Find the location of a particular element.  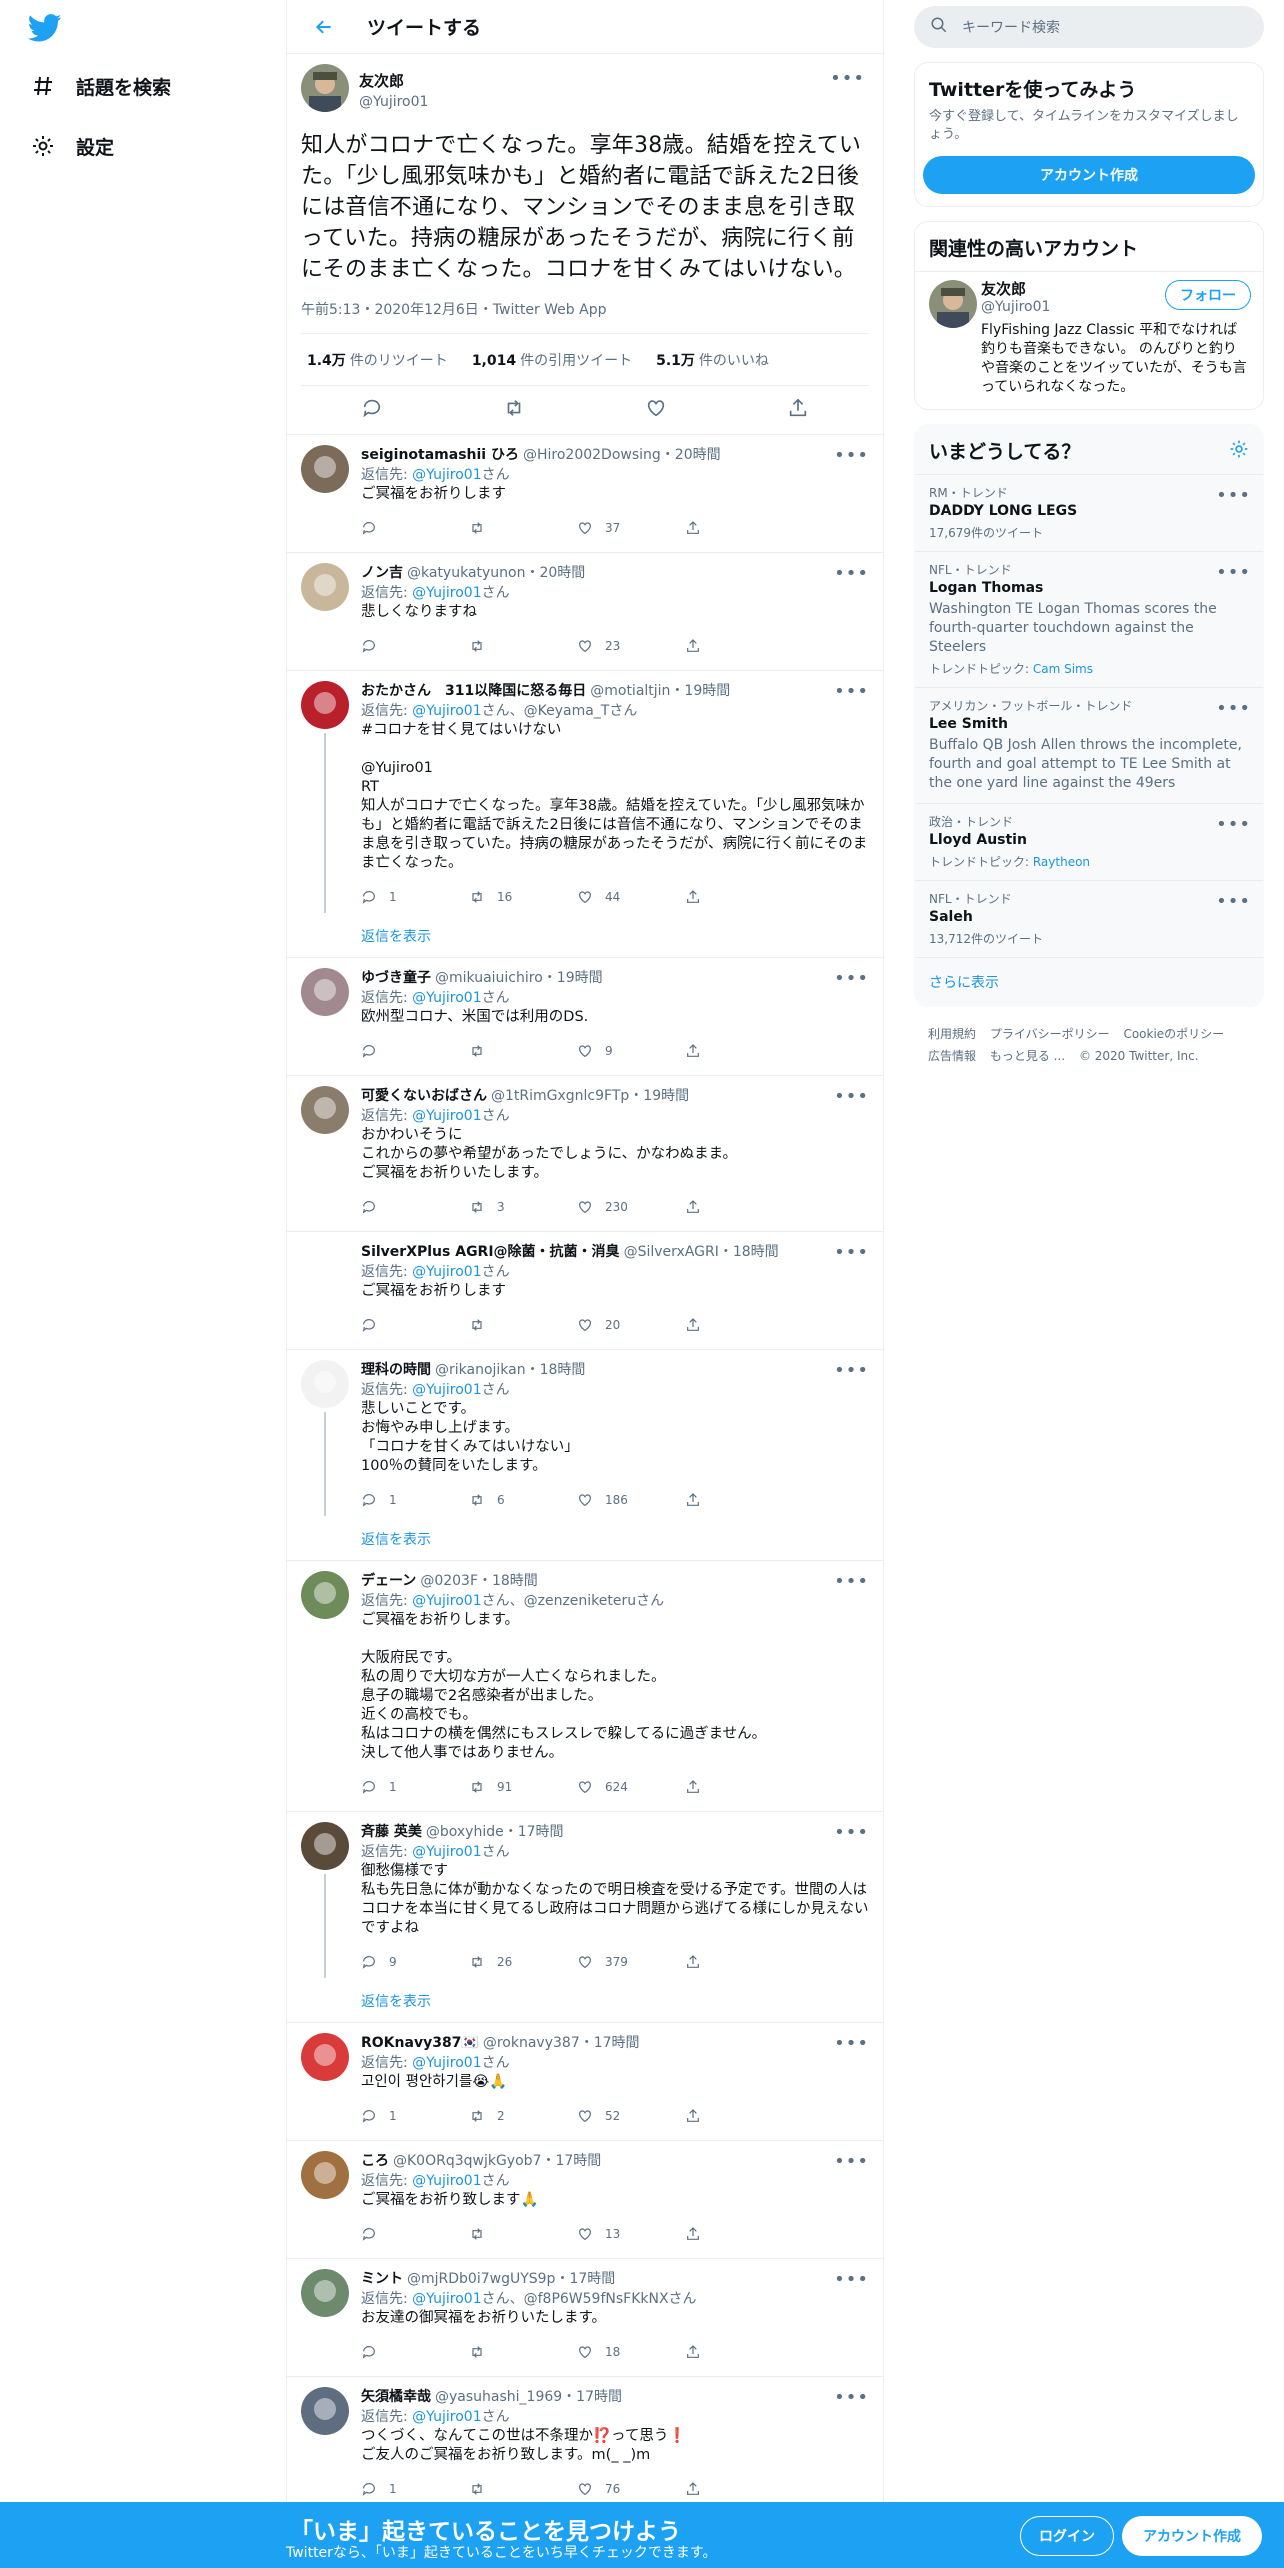

login-button: ログイン is located at coordinates (1067, 2536).